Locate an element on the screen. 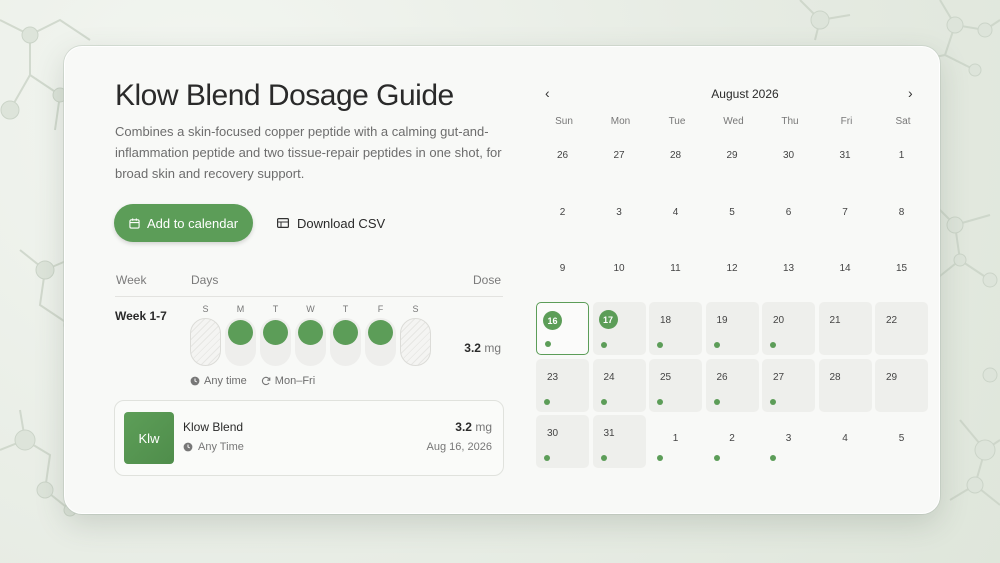 This screenshot has height=563, width=1000. calendar-day-number: 23 is located at coordinates (553, 377).